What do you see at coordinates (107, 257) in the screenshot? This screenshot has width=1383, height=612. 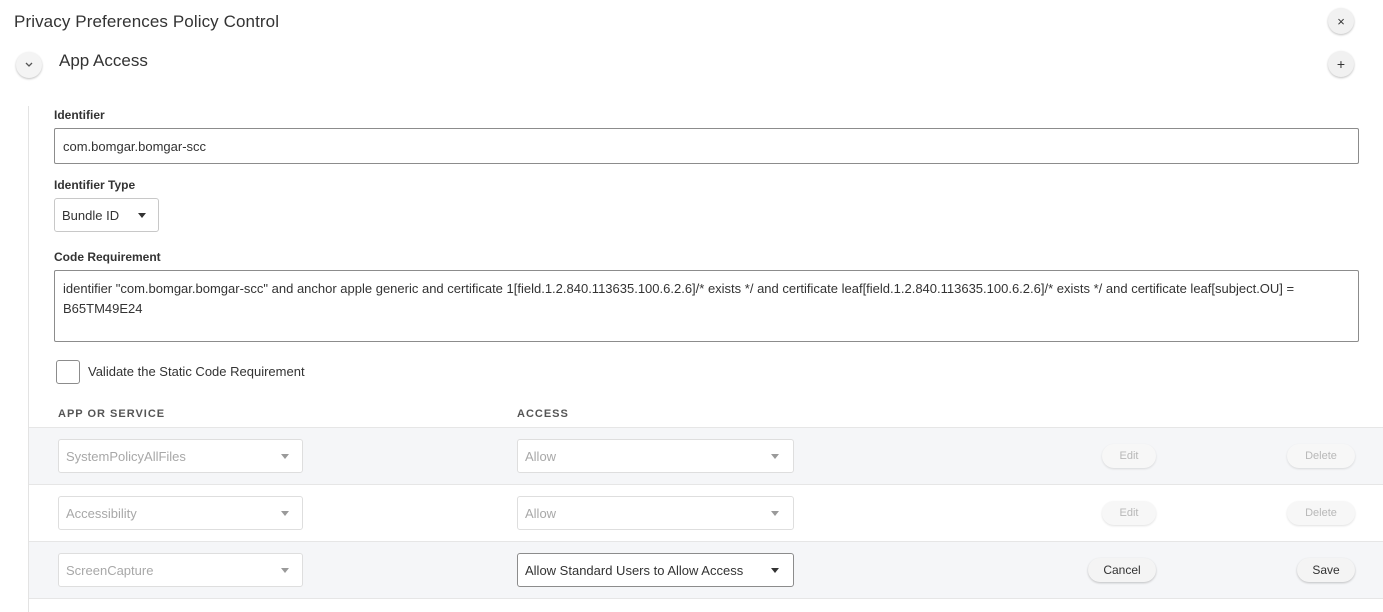 I see `code-requirement-label: Code Requirement` at bounding box center [107, 257].